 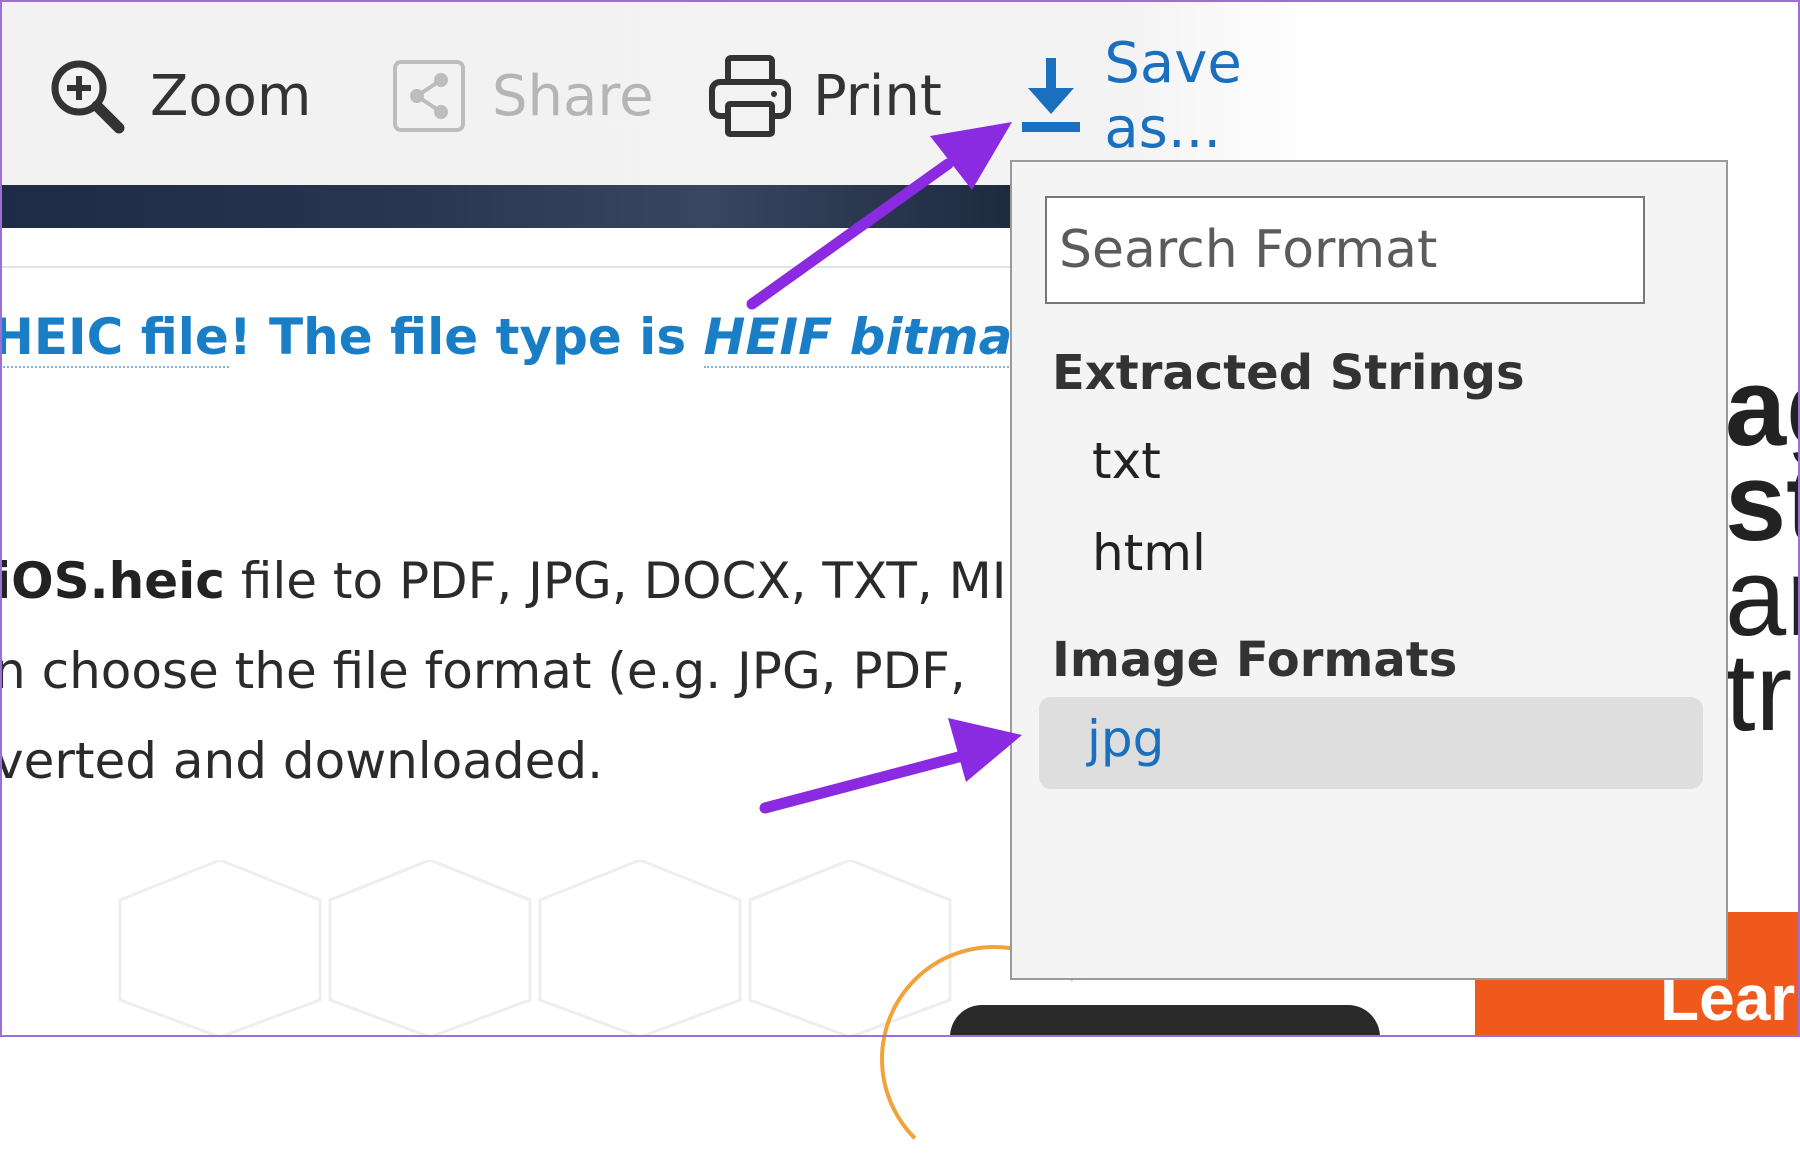 I want to click on body-text-line-2: n choose the file format (e.g. JPG, PDF,, so click(x=483, y=671).